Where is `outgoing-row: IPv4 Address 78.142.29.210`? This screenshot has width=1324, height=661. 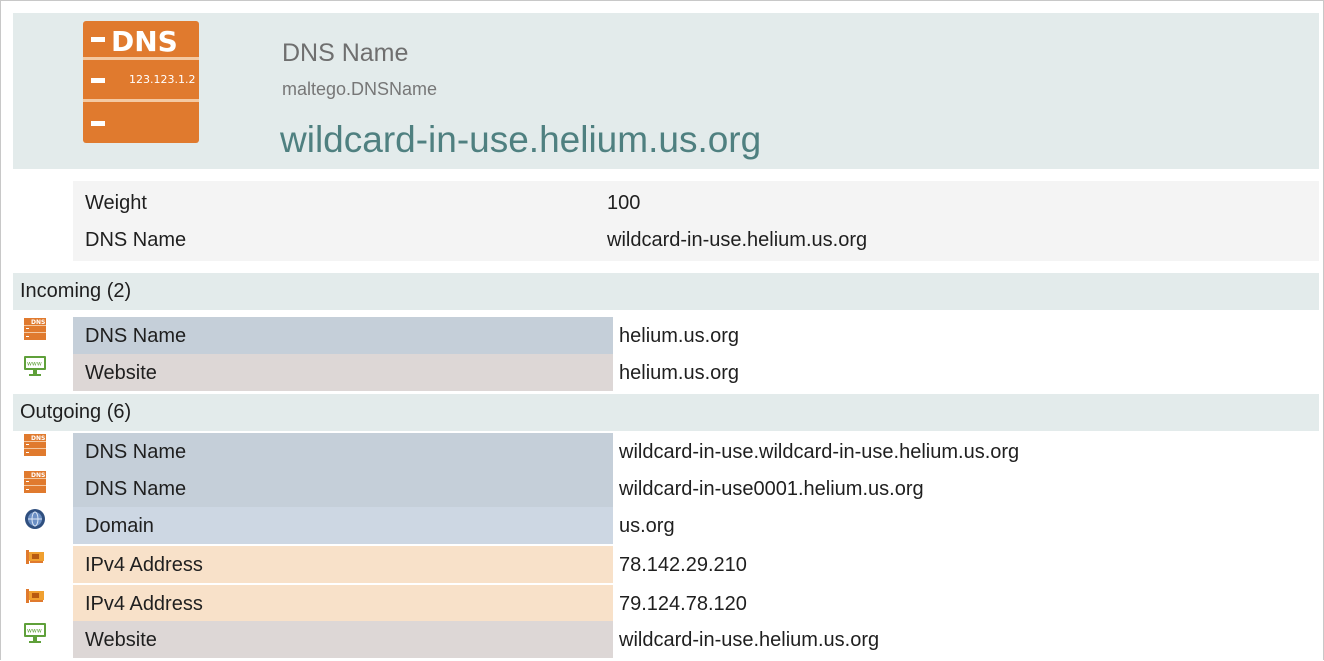 outgoing-row: IPv4 Address 78.142.29.210 is located at coordinates (666, 564).